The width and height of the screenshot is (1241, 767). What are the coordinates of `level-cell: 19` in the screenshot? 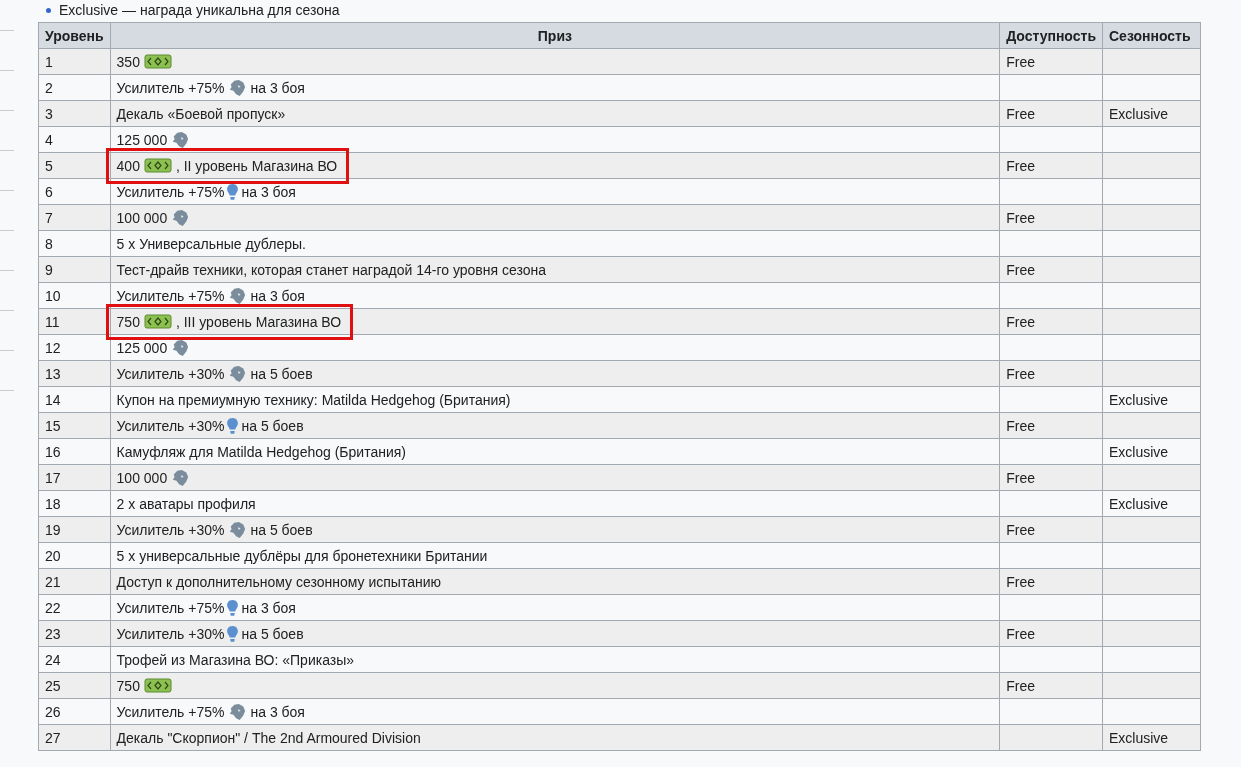 It's located at (74, 529).